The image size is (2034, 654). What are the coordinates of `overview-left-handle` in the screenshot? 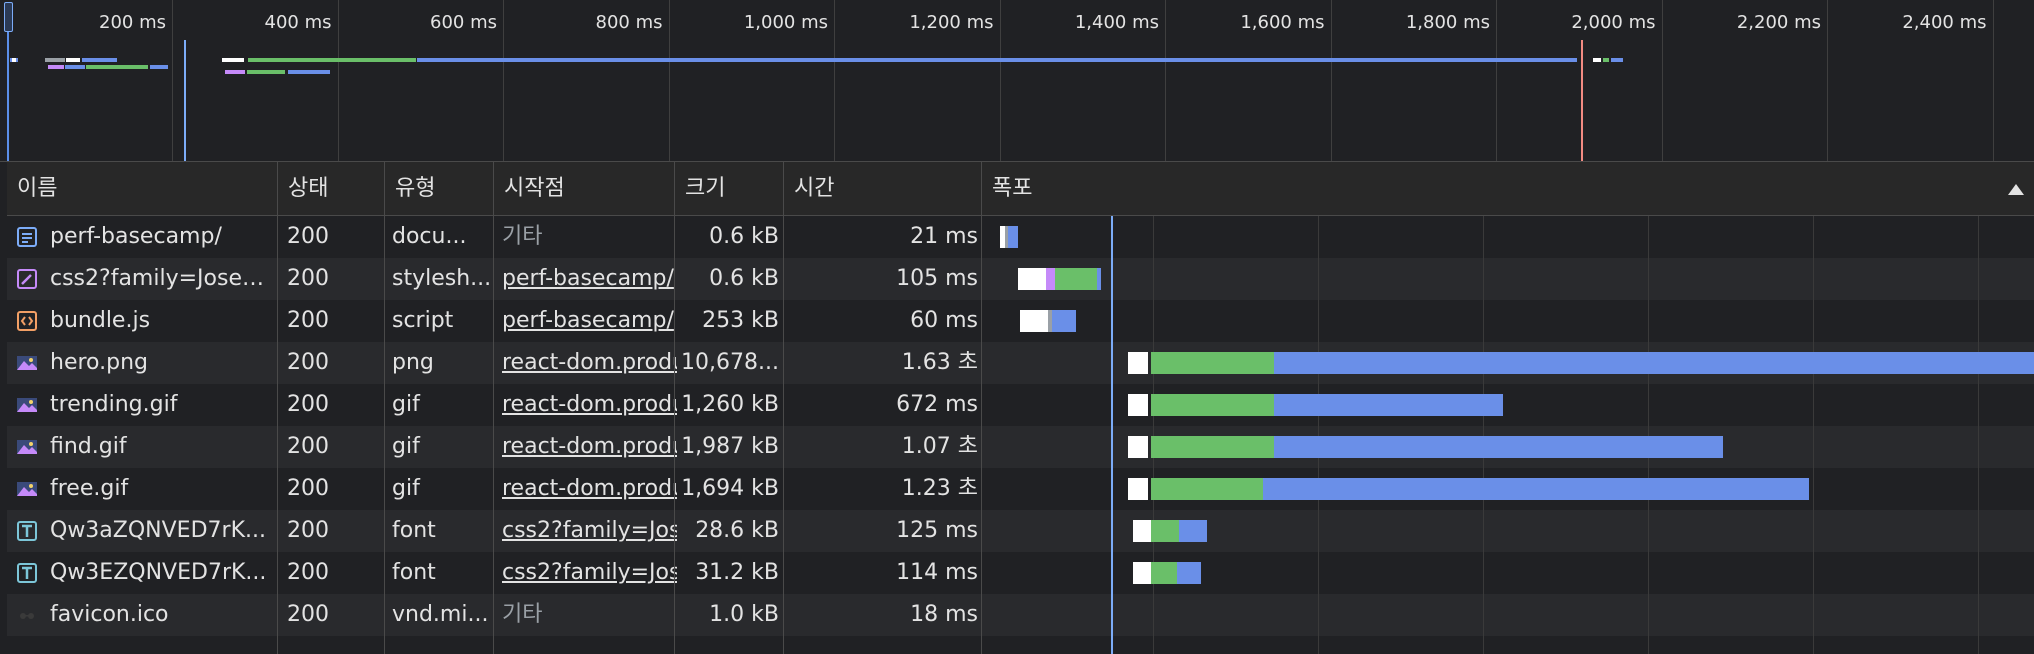 It's located at (8, 17).